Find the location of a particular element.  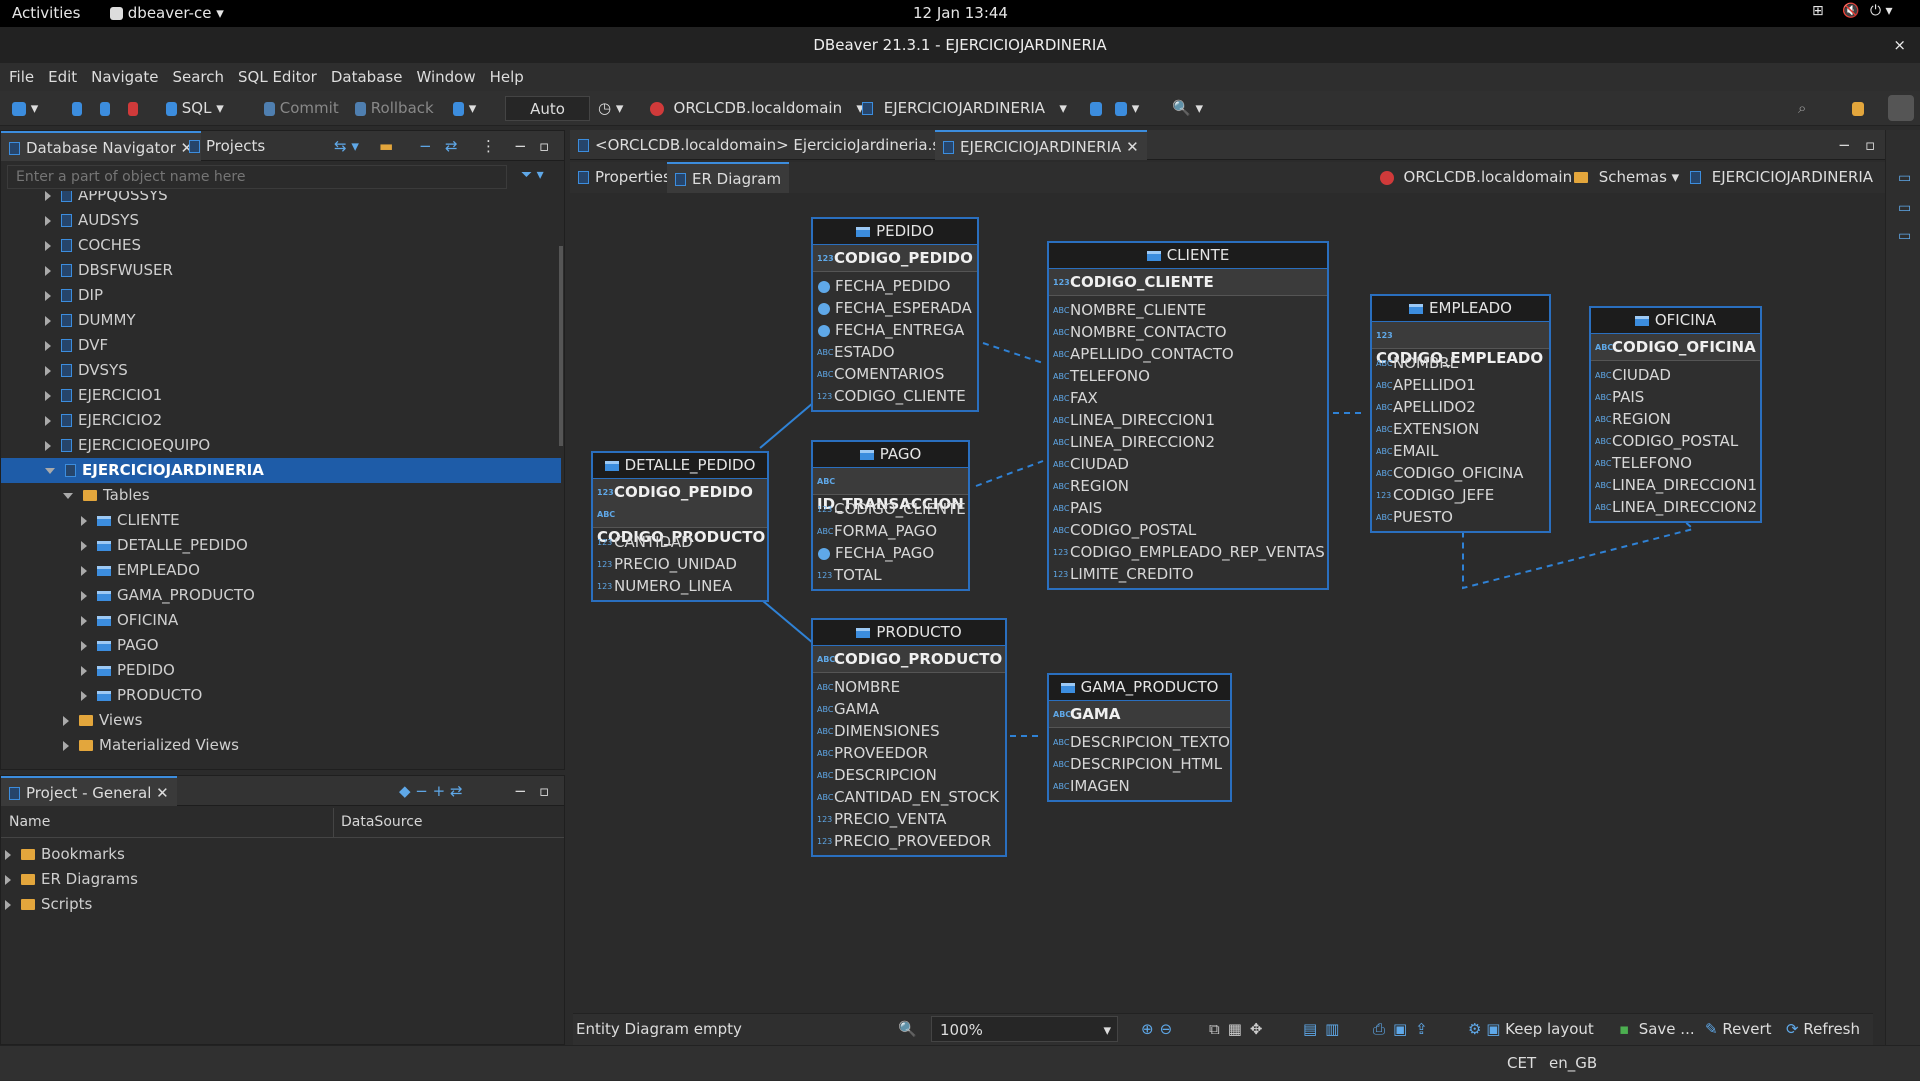

navigator-item-producto: PRODUCTO is located at coordinates (281, 695).